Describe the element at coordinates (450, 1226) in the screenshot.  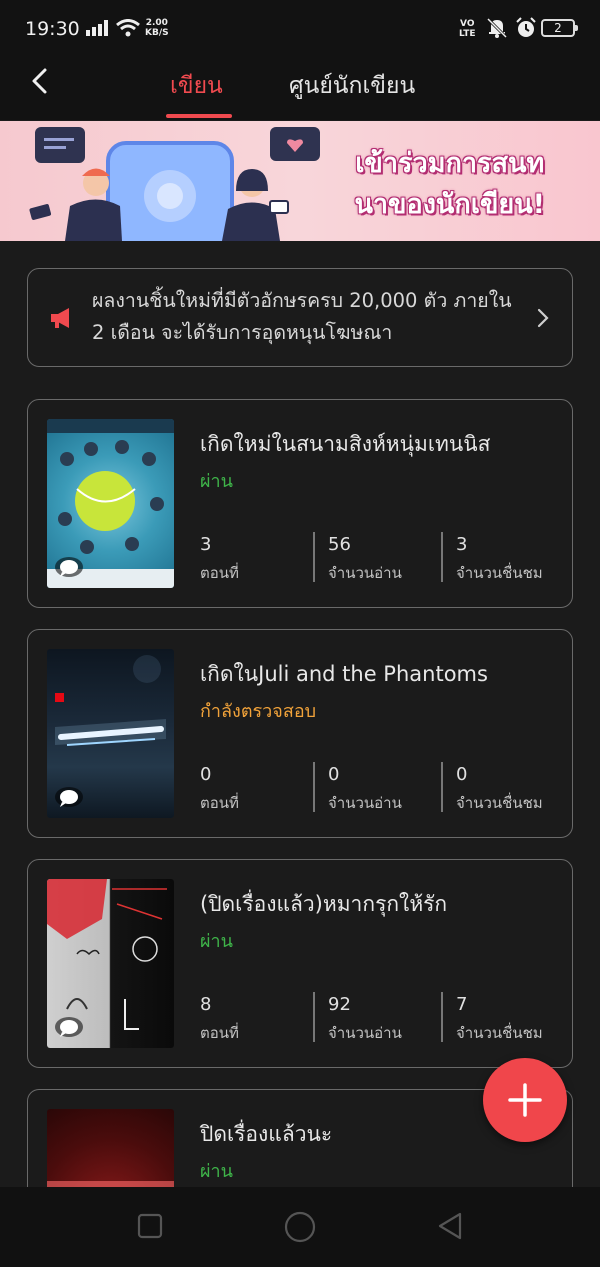
I see `back-triangle-icon` at that location.